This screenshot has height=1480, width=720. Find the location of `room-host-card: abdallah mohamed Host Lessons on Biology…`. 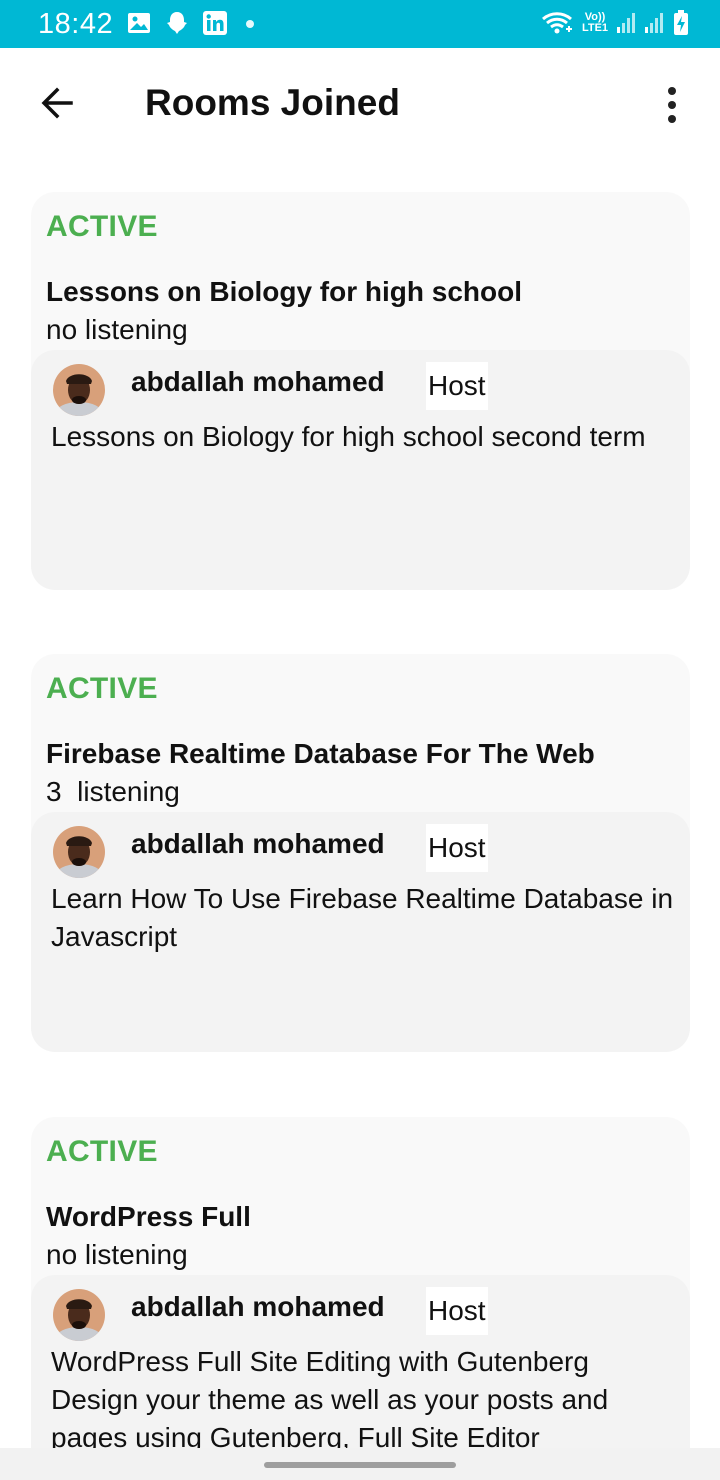

room-host-card: abdallah mohamed Host Lessons on Biology… is located at coordinates (360, 470).